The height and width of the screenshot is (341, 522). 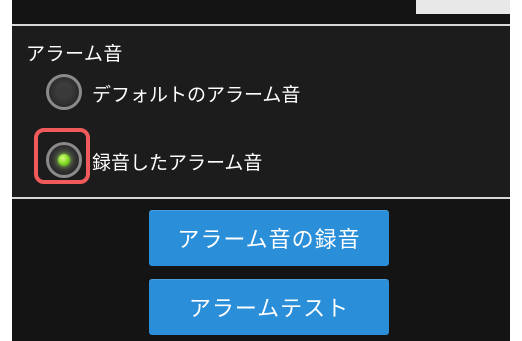 What do you see at coordinates (177, 161) in the screenshot?
I see `radio-label-recorded: 録音したアラーム音` at bounding box center [177, 161].